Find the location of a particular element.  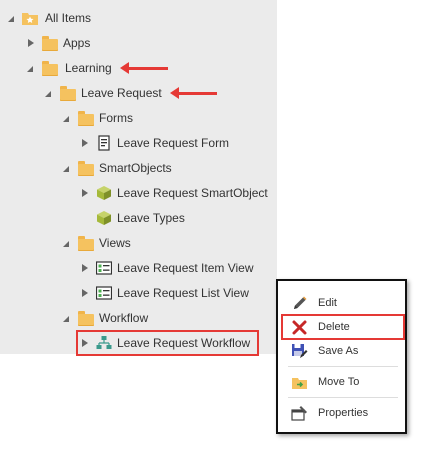

tree-item-leave-request-list-view: Leave Request List View is located at coordinates (138, 293).